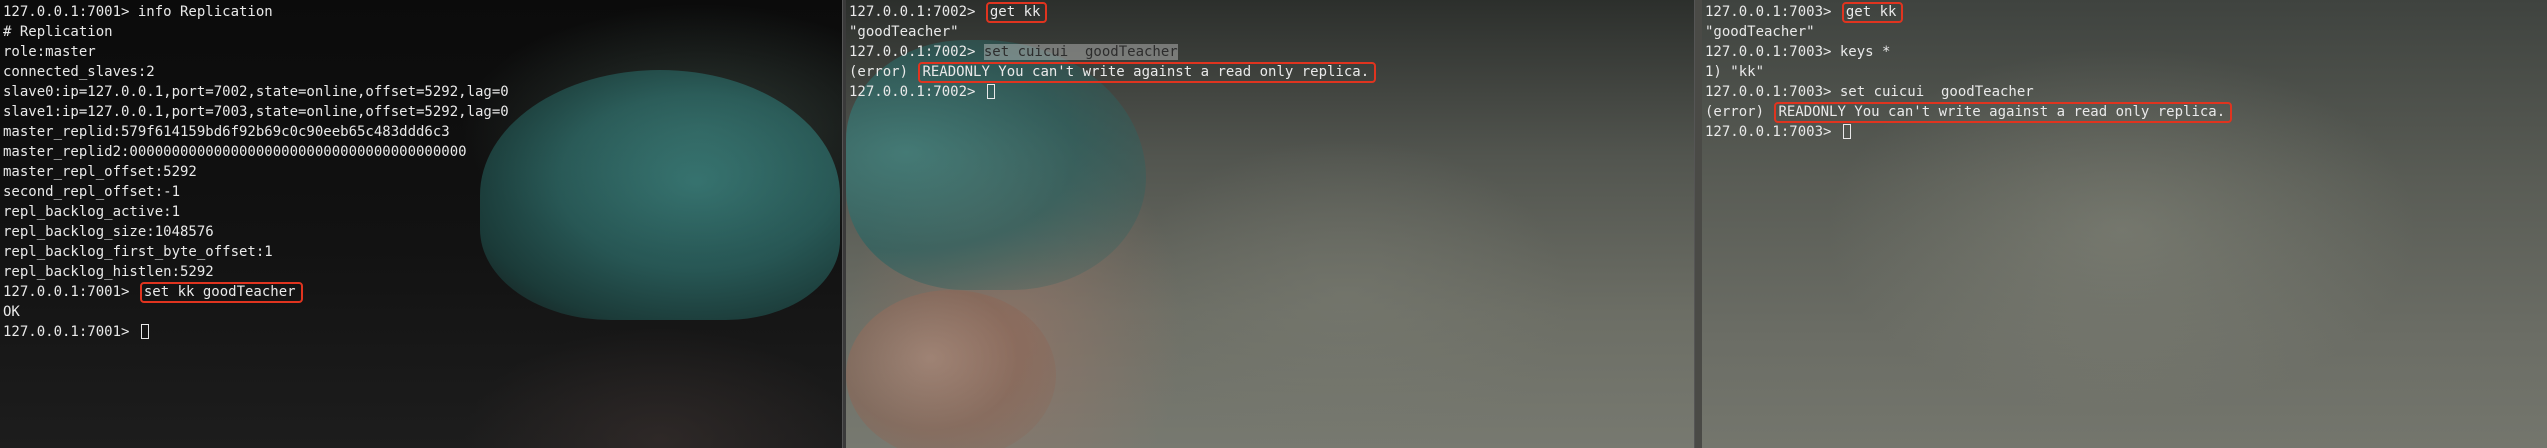 This screenshot has width=2547, height=448. Describe the element at coordinates (1271, 92) in the screenshot. I see `terminal-input-line: 127.0.0.1:7002>` at that location.